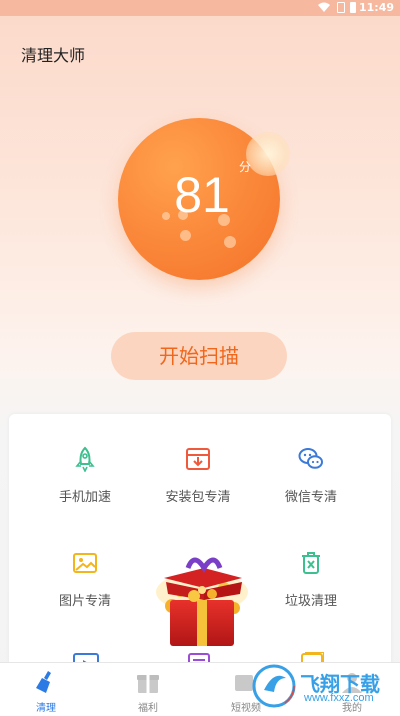 This screenshot has width=400, height=716. Describe the element at coordinates (53, 55) in the screenshot. I see `page-title: 清理大师` at that location.